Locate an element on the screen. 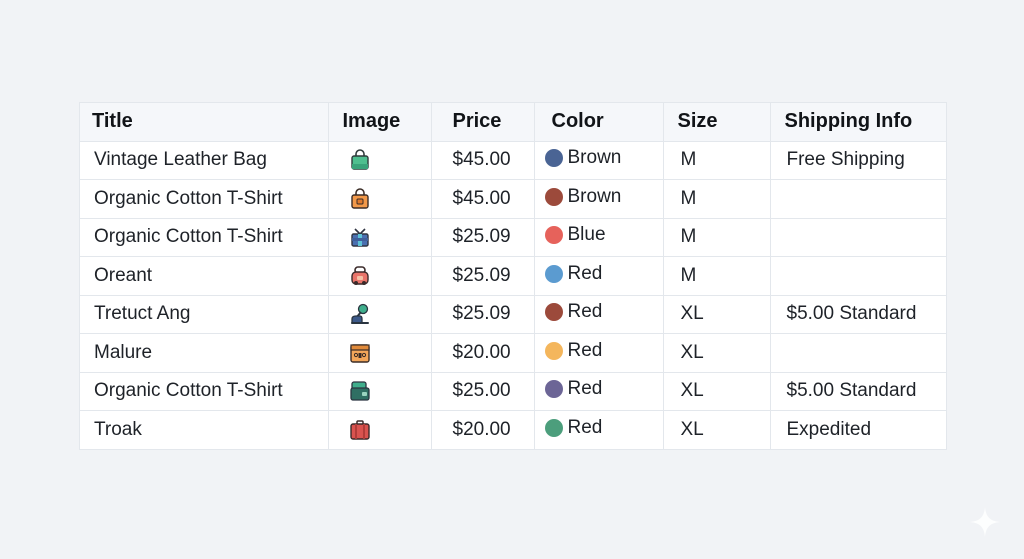 The width and height of the screenshot is (1024, 559). cell-title: Troak is located at coordinates (204, 429).